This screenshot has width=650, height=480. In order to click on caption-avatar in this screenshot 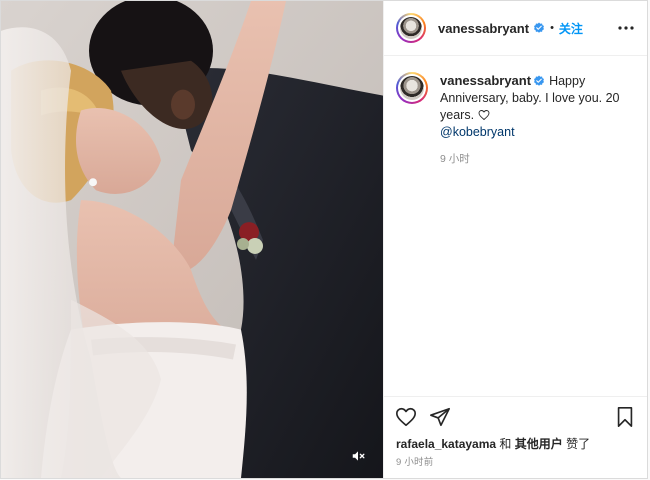, I will do `click(412, 88)`.